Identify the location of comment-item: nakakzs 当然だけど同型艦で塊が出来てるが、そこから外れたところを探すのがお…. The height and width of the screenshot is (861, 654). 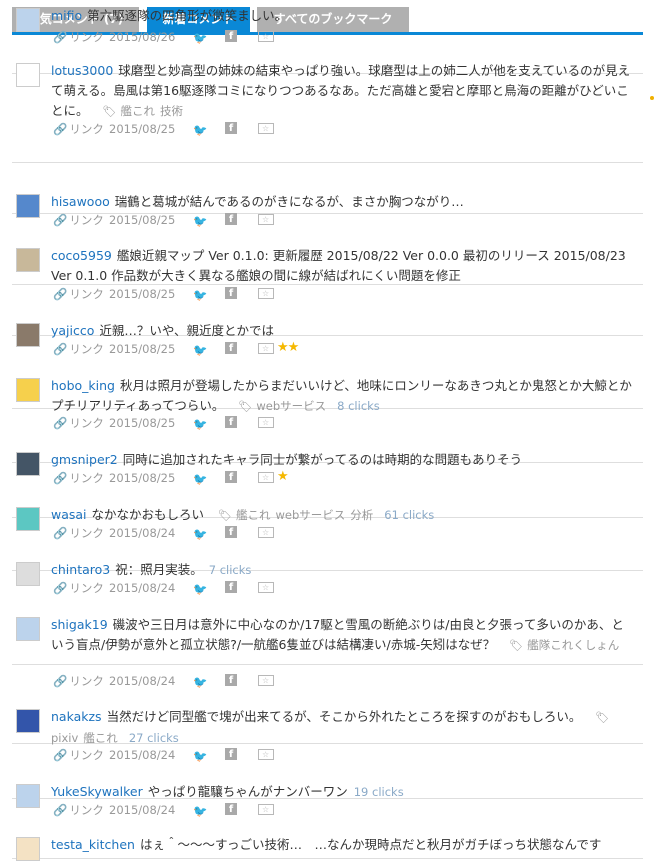
(327, 714).